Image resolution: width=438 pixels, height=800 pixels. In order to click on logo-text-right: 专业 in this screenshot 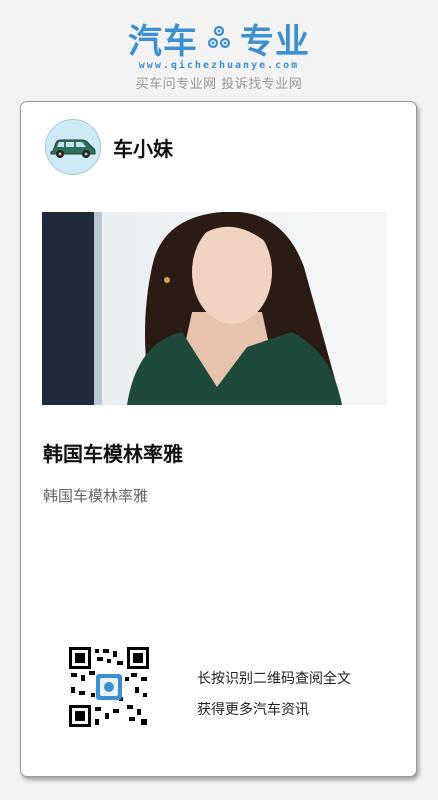, I will do `click(275, 41)`.